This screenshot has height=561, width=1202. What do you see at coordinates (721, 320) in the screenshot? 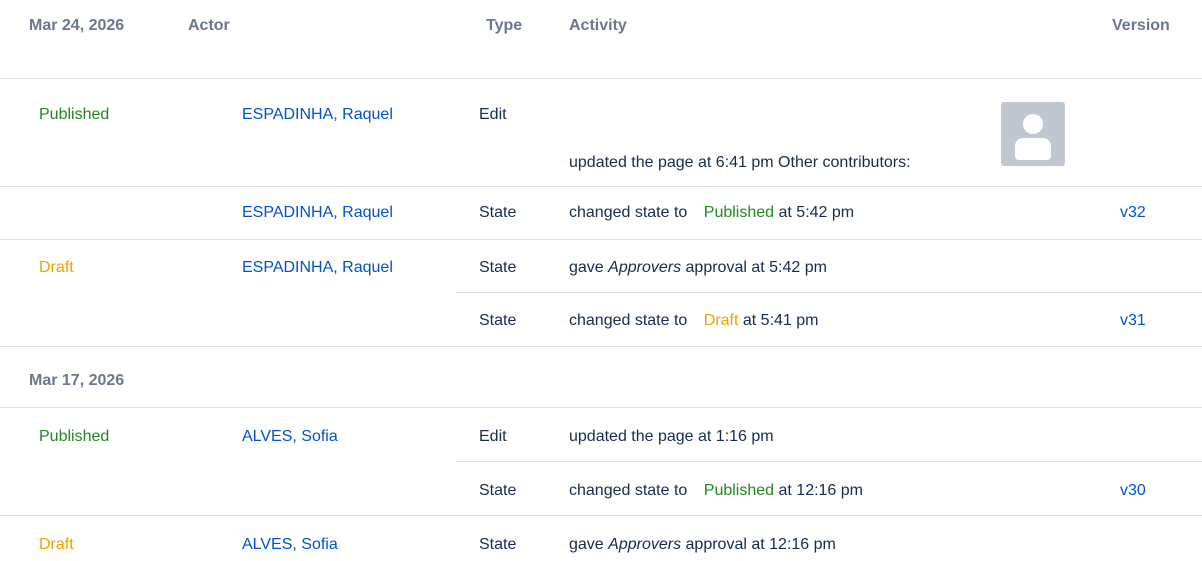
I see `activity-state: Draft` at bounding box center [721, 320].